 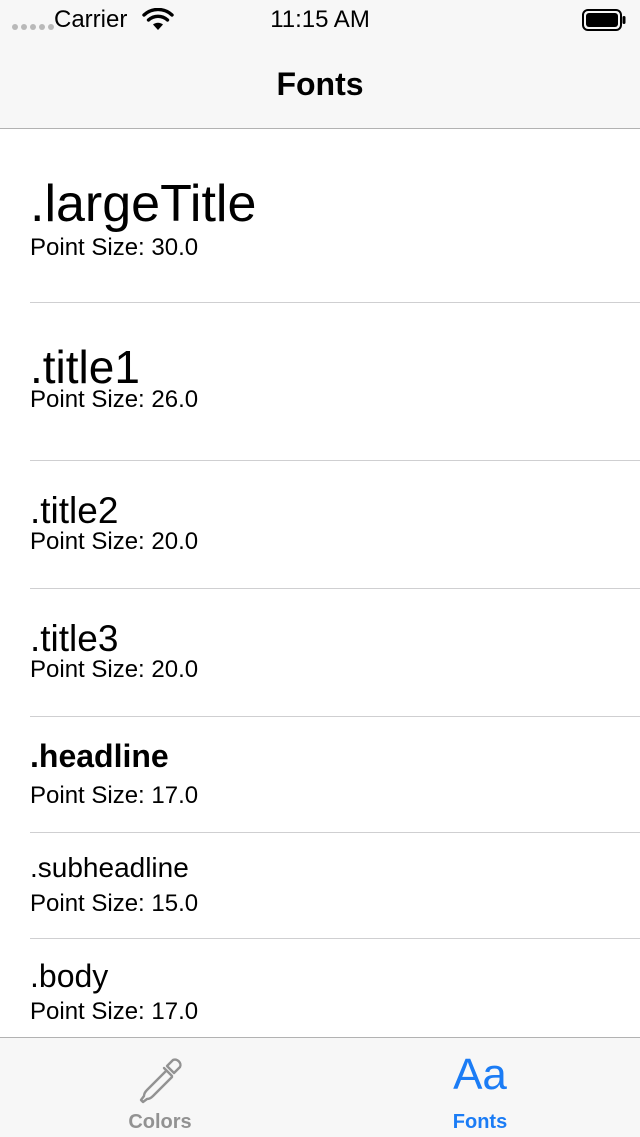 What do you see at coordinates (33, 27) in the screenshot?
I see `signal-strength-icon` at bounding box center [33, 27].